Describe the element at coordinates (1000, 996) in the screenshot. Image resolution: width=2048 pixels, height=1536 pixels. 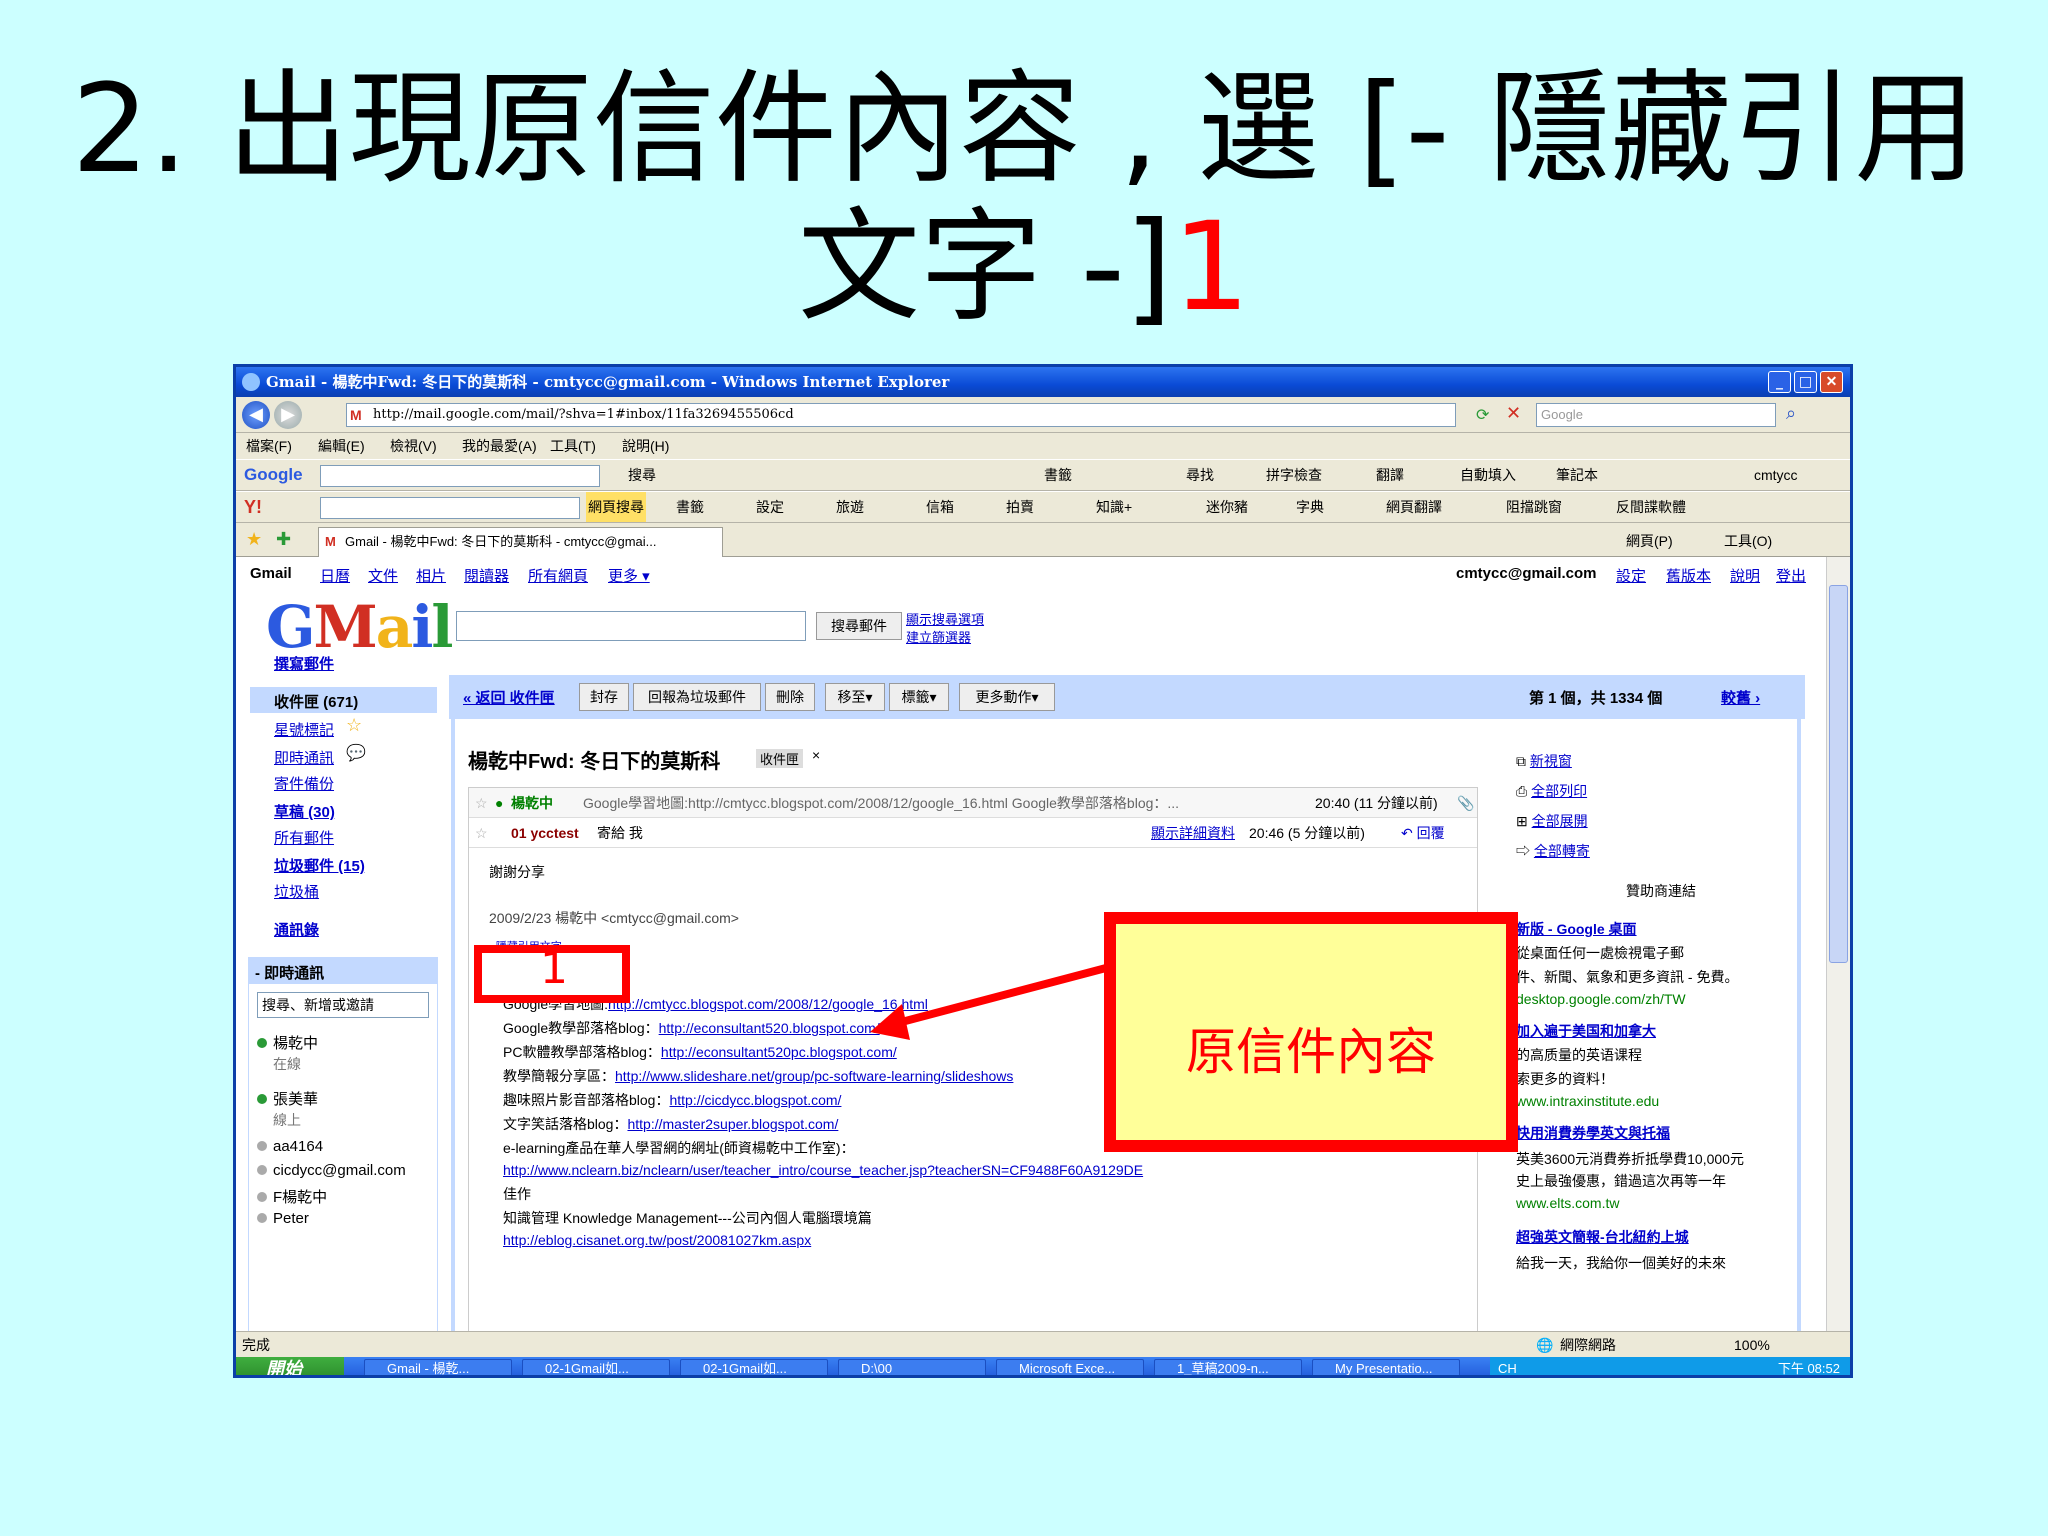
I see `callout-arrow-line` at that location.